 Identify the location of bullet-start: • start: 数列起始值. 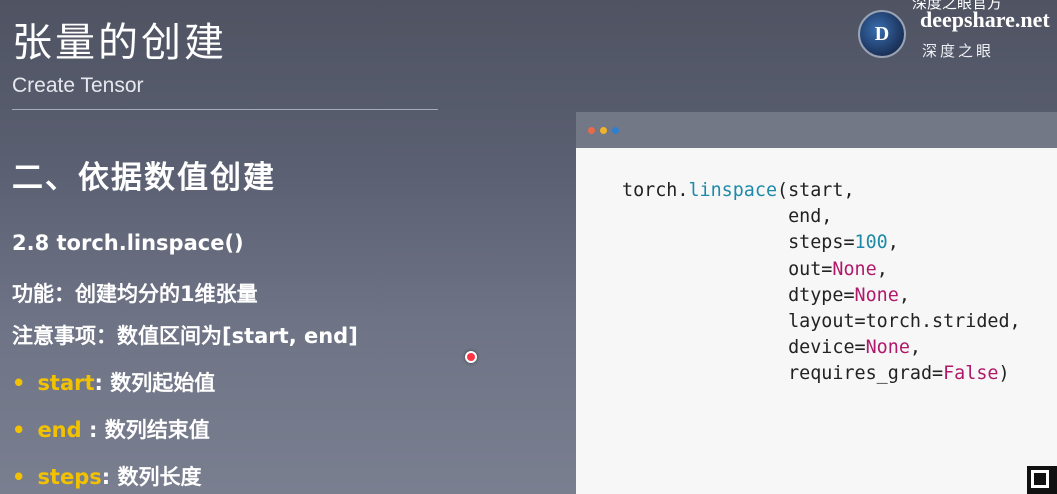
(113, 382).